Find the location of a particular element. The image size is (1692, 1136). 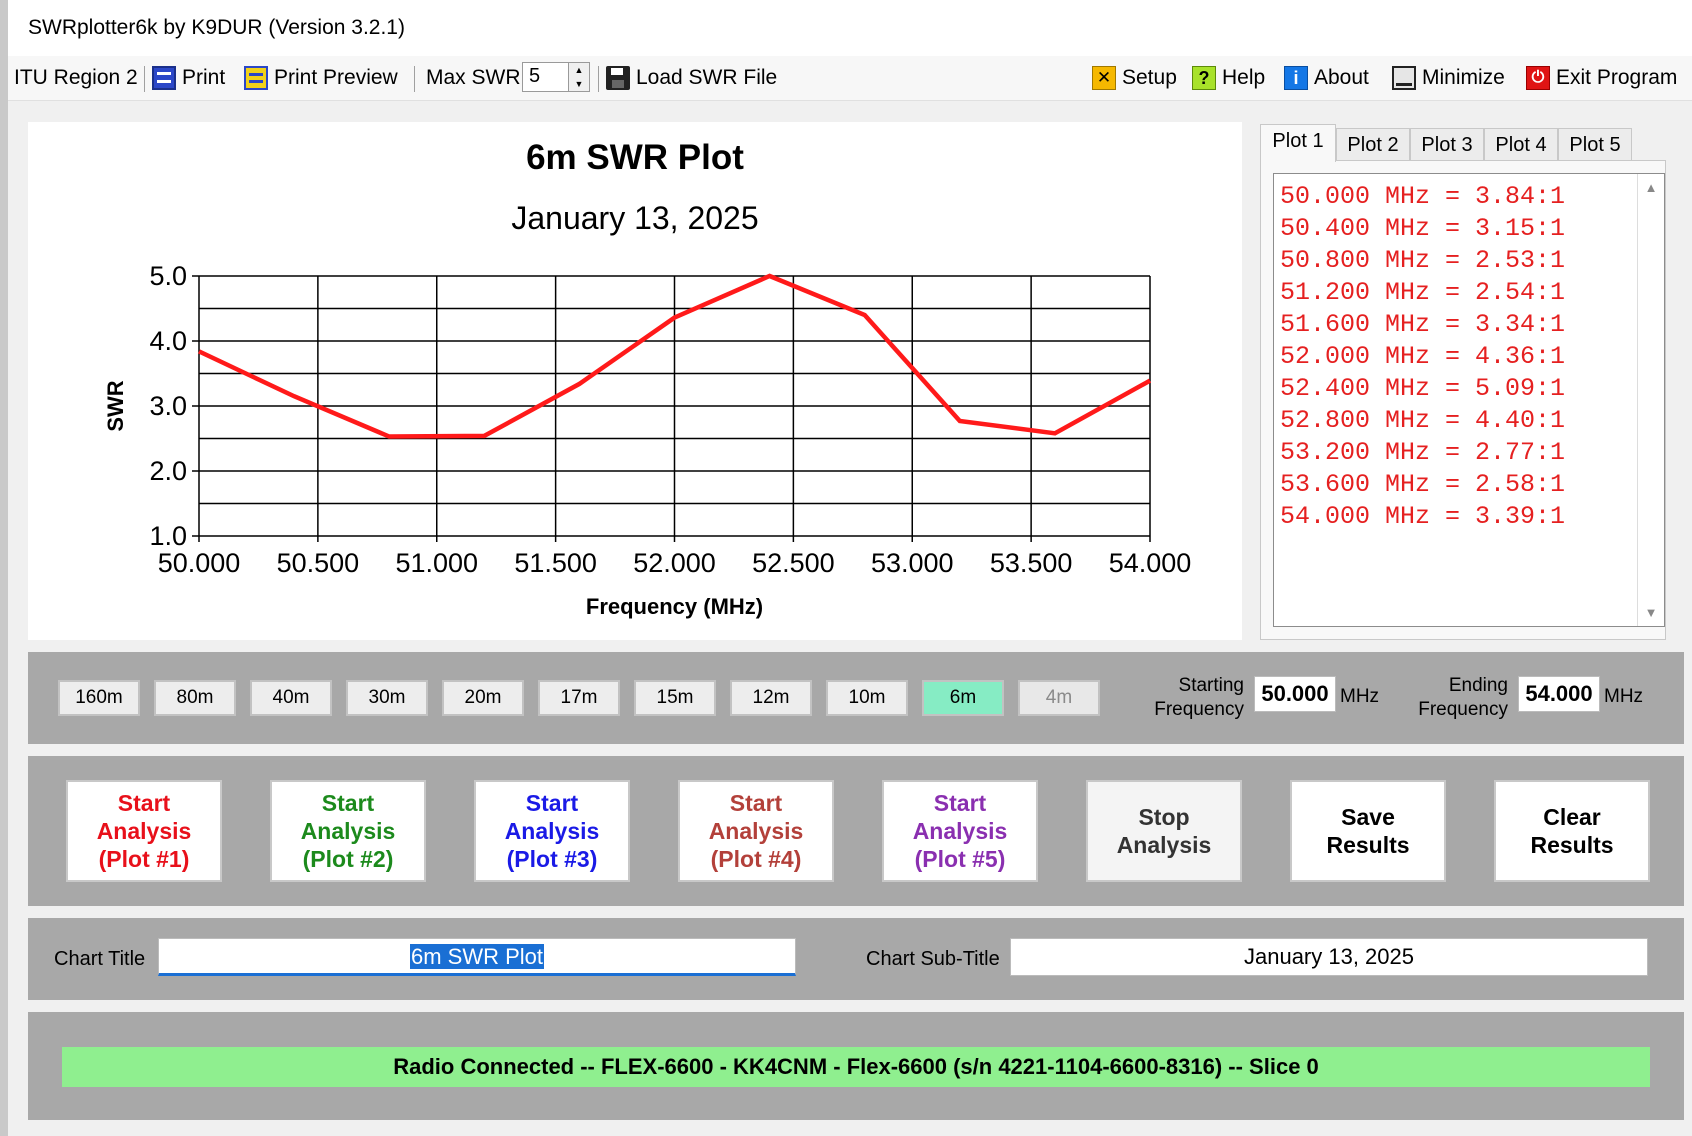

start-analysis-plot-3-button: Start Analysis (Plot #3) is located at coordinates (552, 831).